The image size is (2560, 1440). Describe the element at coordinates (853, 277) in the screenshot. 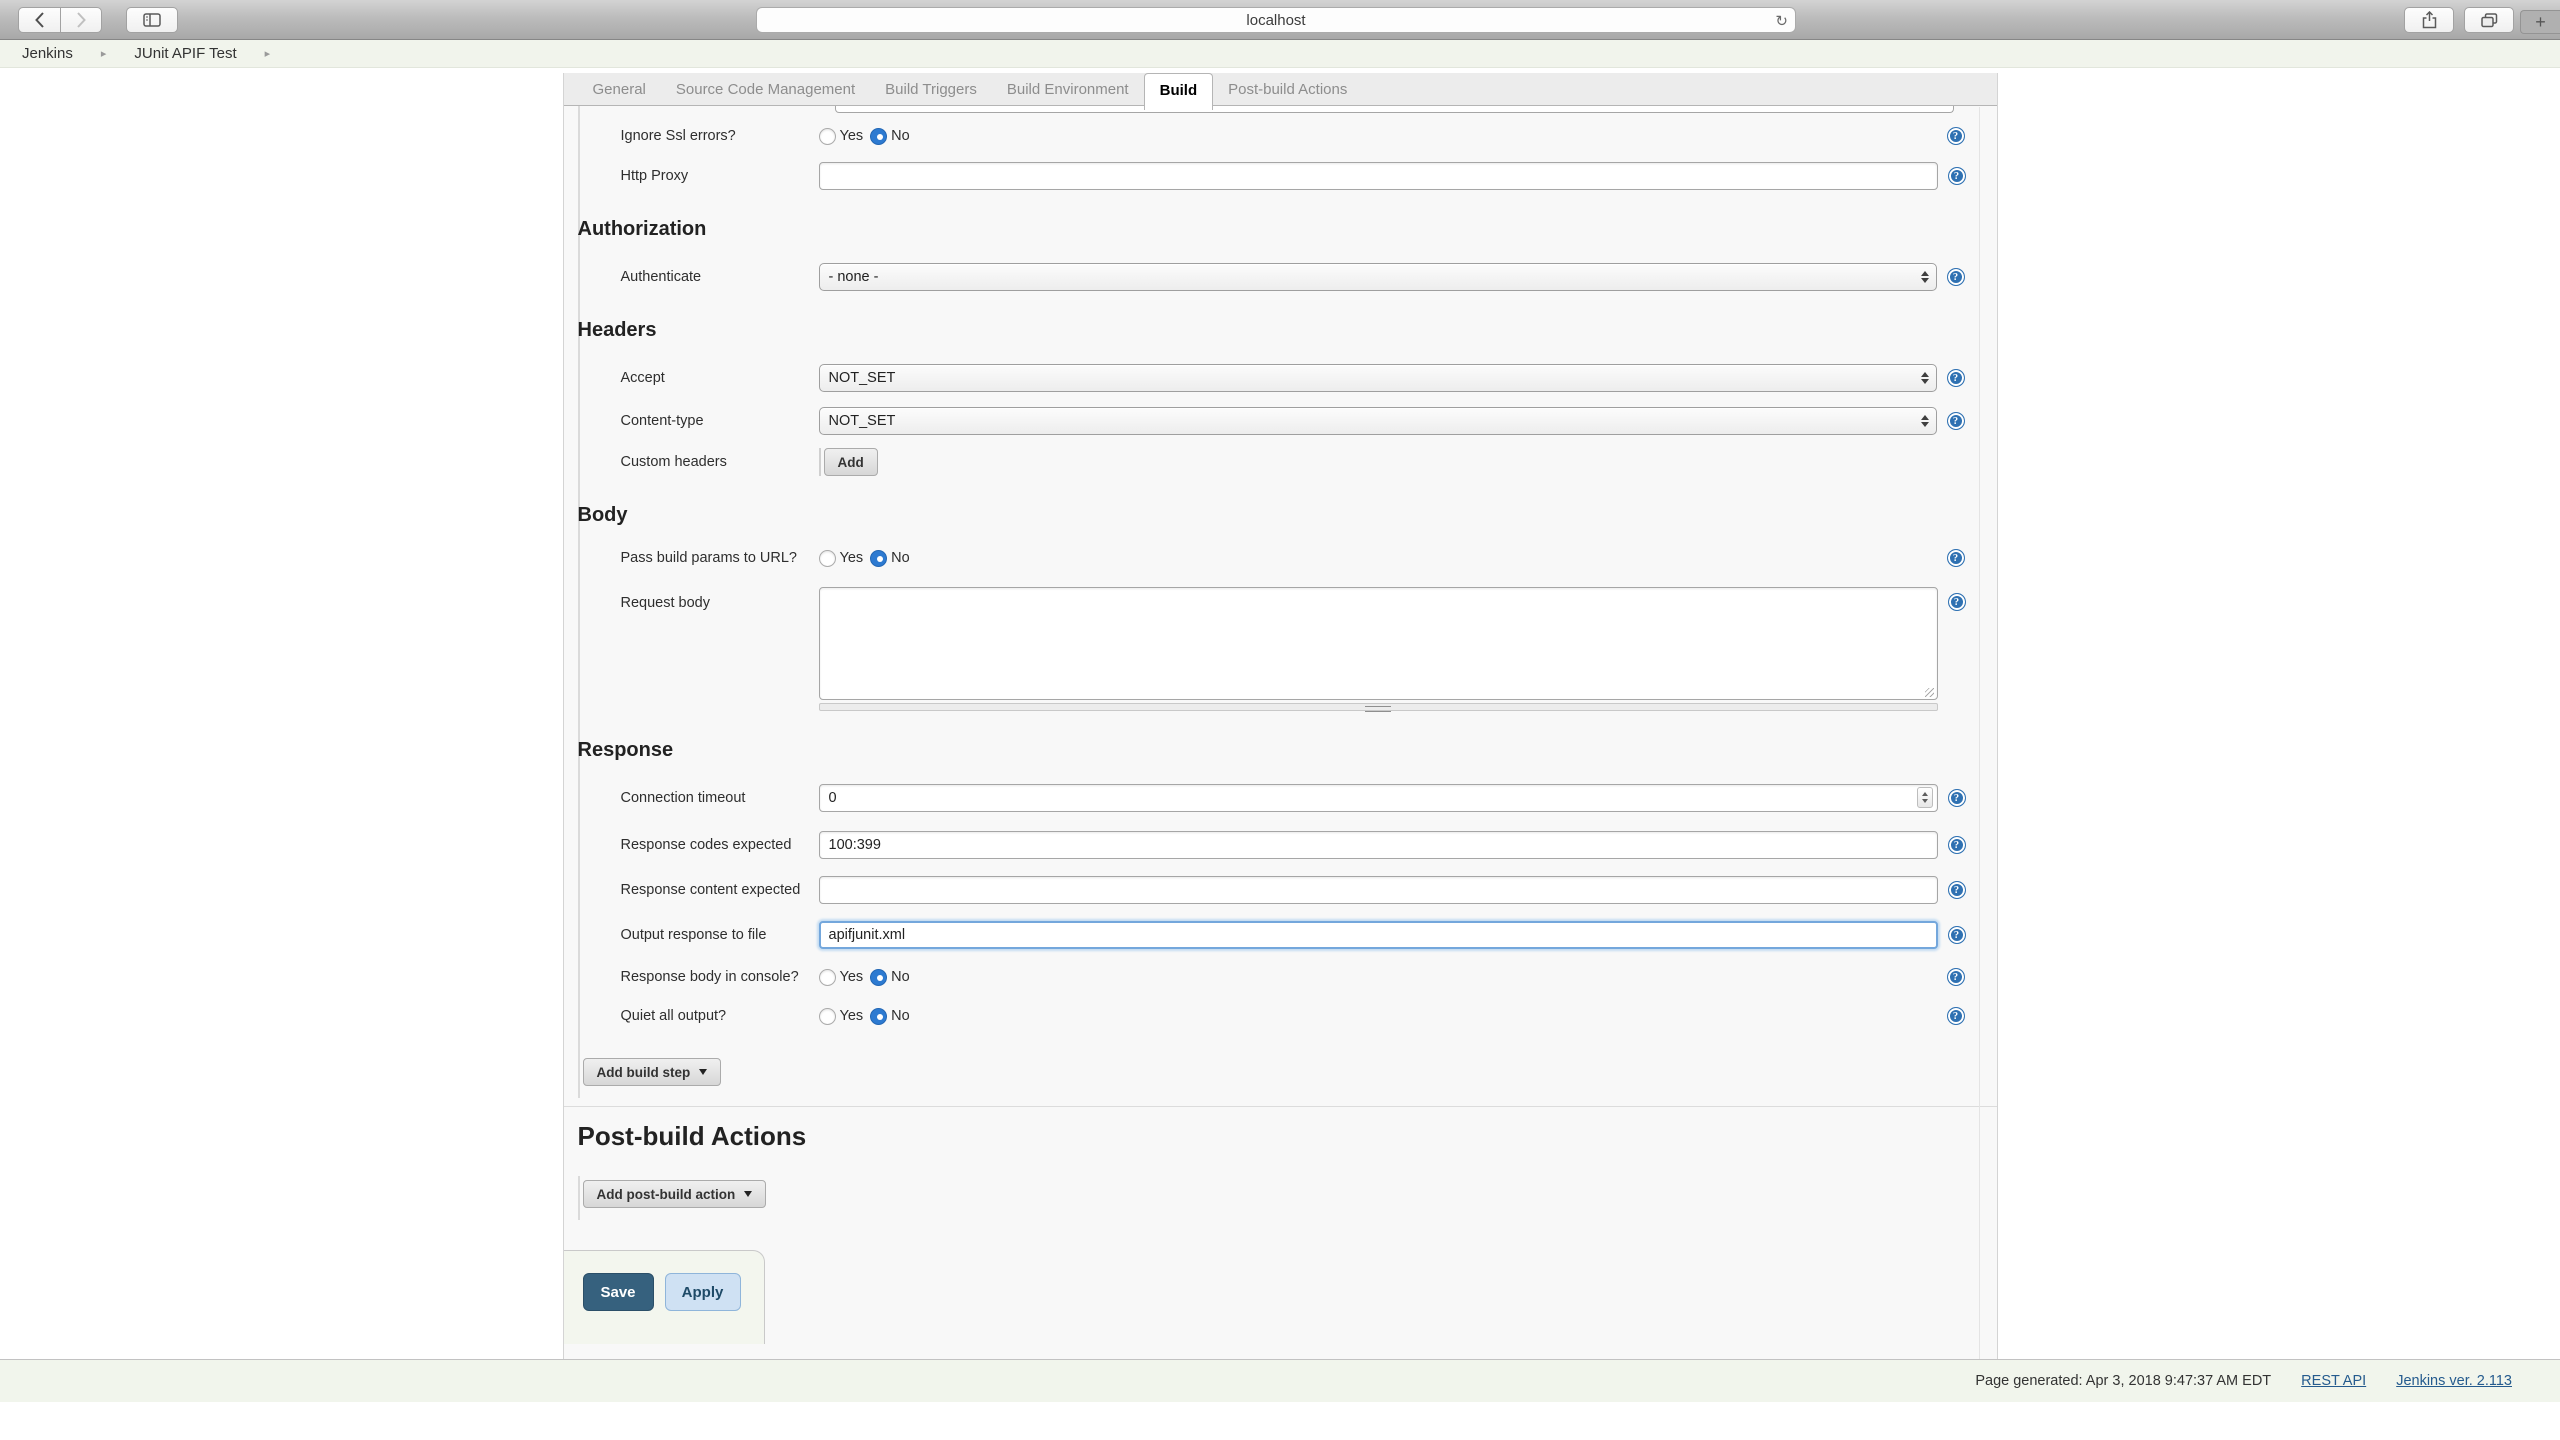

I see `authenticate-selected-value: - none -` at that location.